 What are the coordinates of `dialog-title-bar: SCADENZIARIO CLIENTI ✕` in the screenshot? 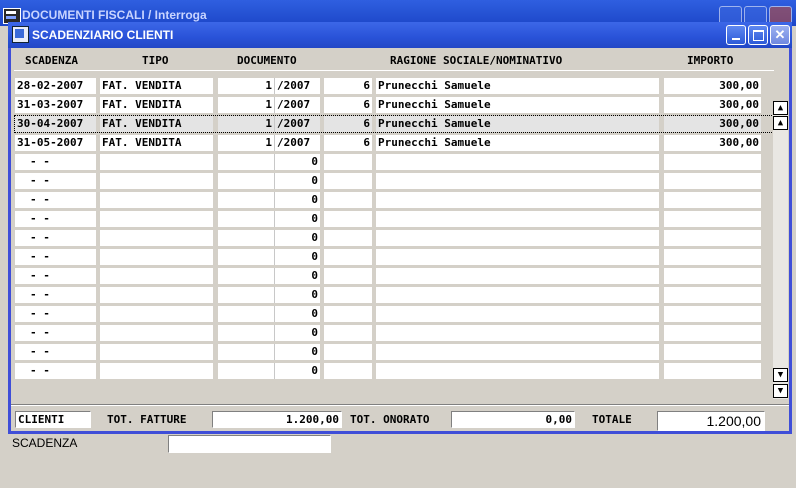 It's located at (400, 35).